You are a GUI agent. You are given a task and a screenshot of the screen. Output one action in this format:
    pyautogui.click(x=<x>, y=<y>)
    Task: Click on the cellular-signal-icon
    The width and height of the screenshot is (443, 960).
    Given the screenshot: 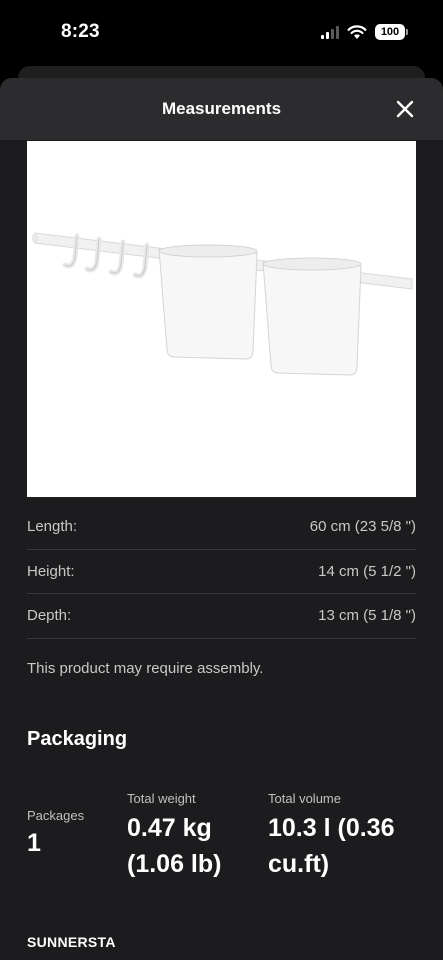 What is the action you would take?
    pyautogui.click(x=330, y=32)
    